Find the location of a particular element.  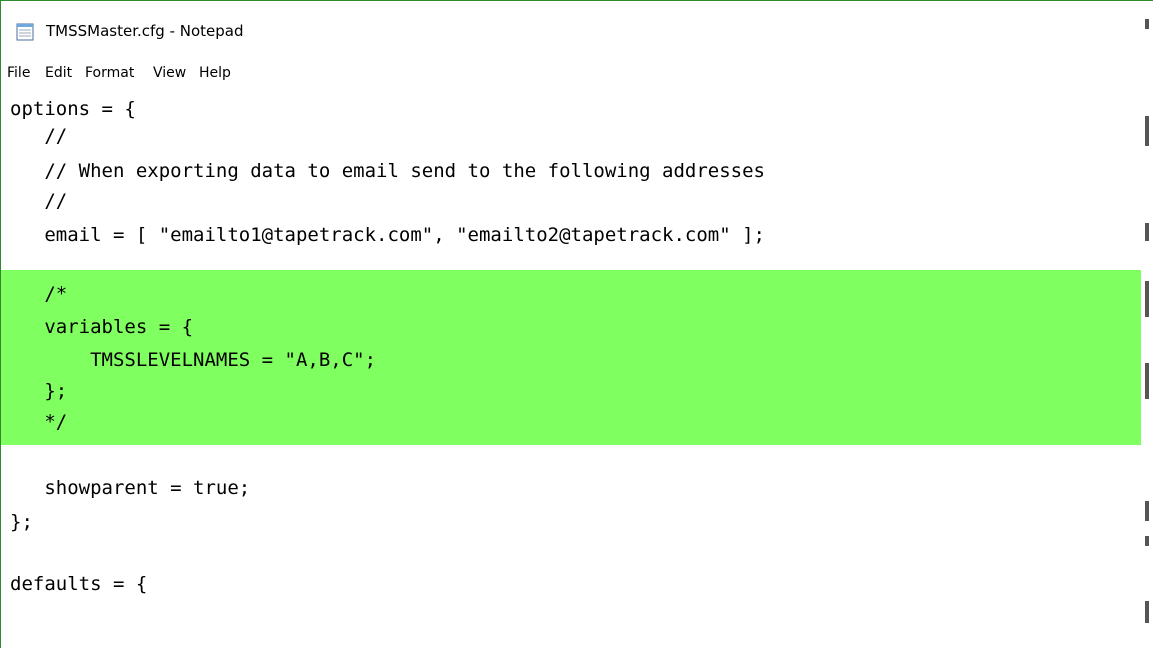

menu-view: View is located at coordinates (169, 73).